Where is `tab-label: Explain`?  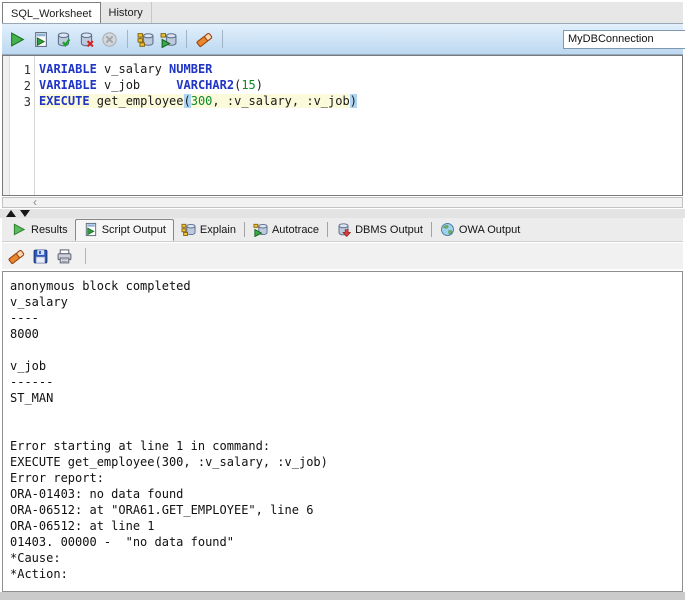 tab-label: Explain is located at coordinates (217, 229).